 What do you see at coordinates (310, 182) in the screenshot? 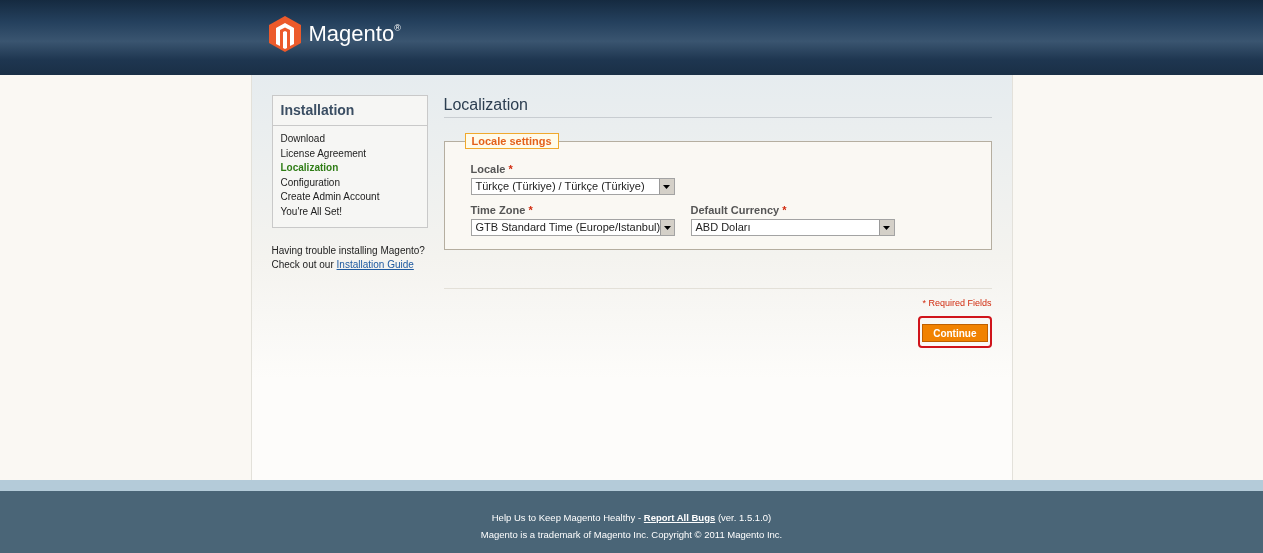
I see `step-item: Configuration` at bounding box center [310, 182].